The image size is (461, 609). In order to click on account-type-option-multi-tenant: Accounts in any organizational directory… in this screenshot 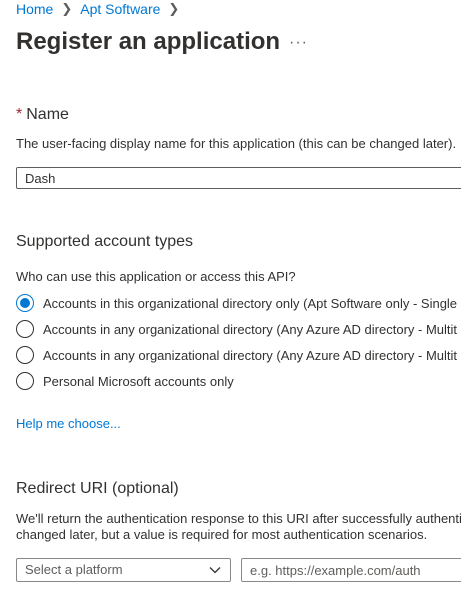, I will do `click(236, 329)`.